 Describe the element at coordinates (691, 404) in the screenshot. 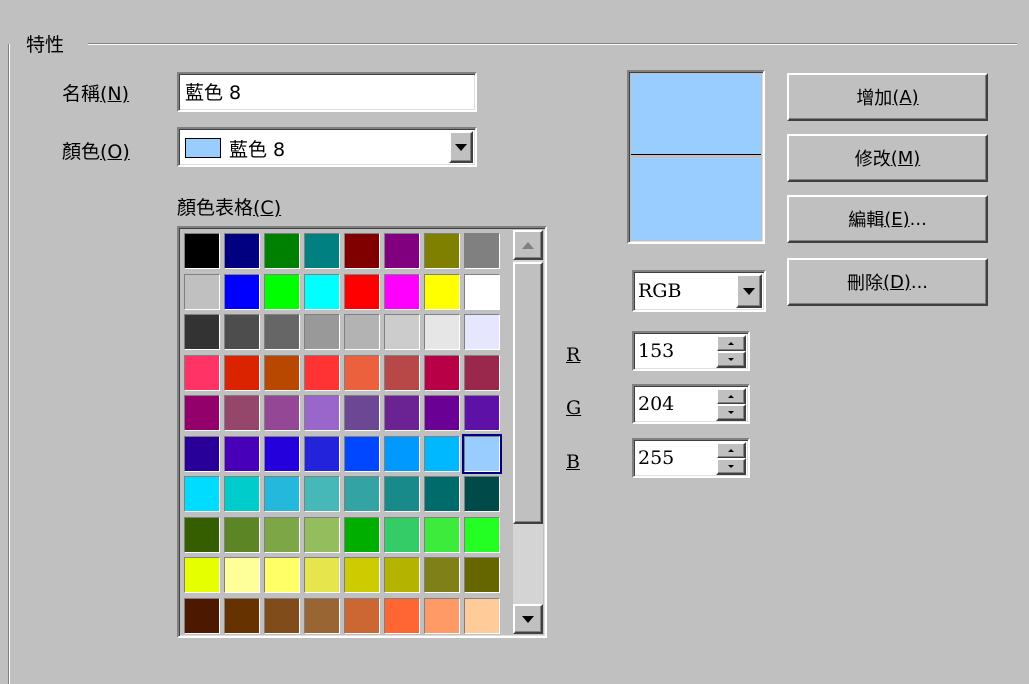

I see `g-spinner: 204` at that location.